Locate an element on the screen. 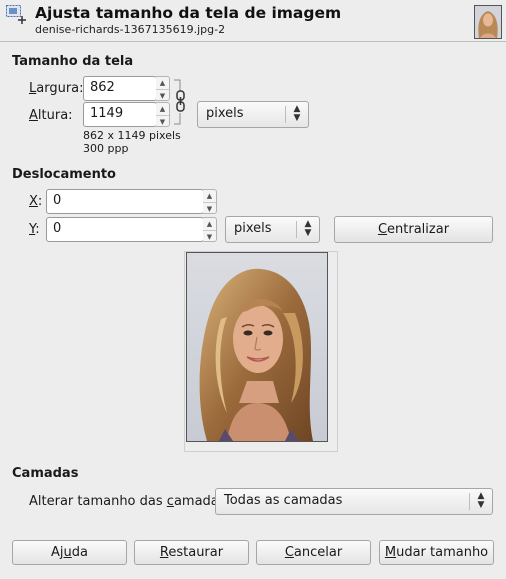 This screenshot has width=506, height=579. resize-button: Mudar tamanho is located at coordinates (436, 552).